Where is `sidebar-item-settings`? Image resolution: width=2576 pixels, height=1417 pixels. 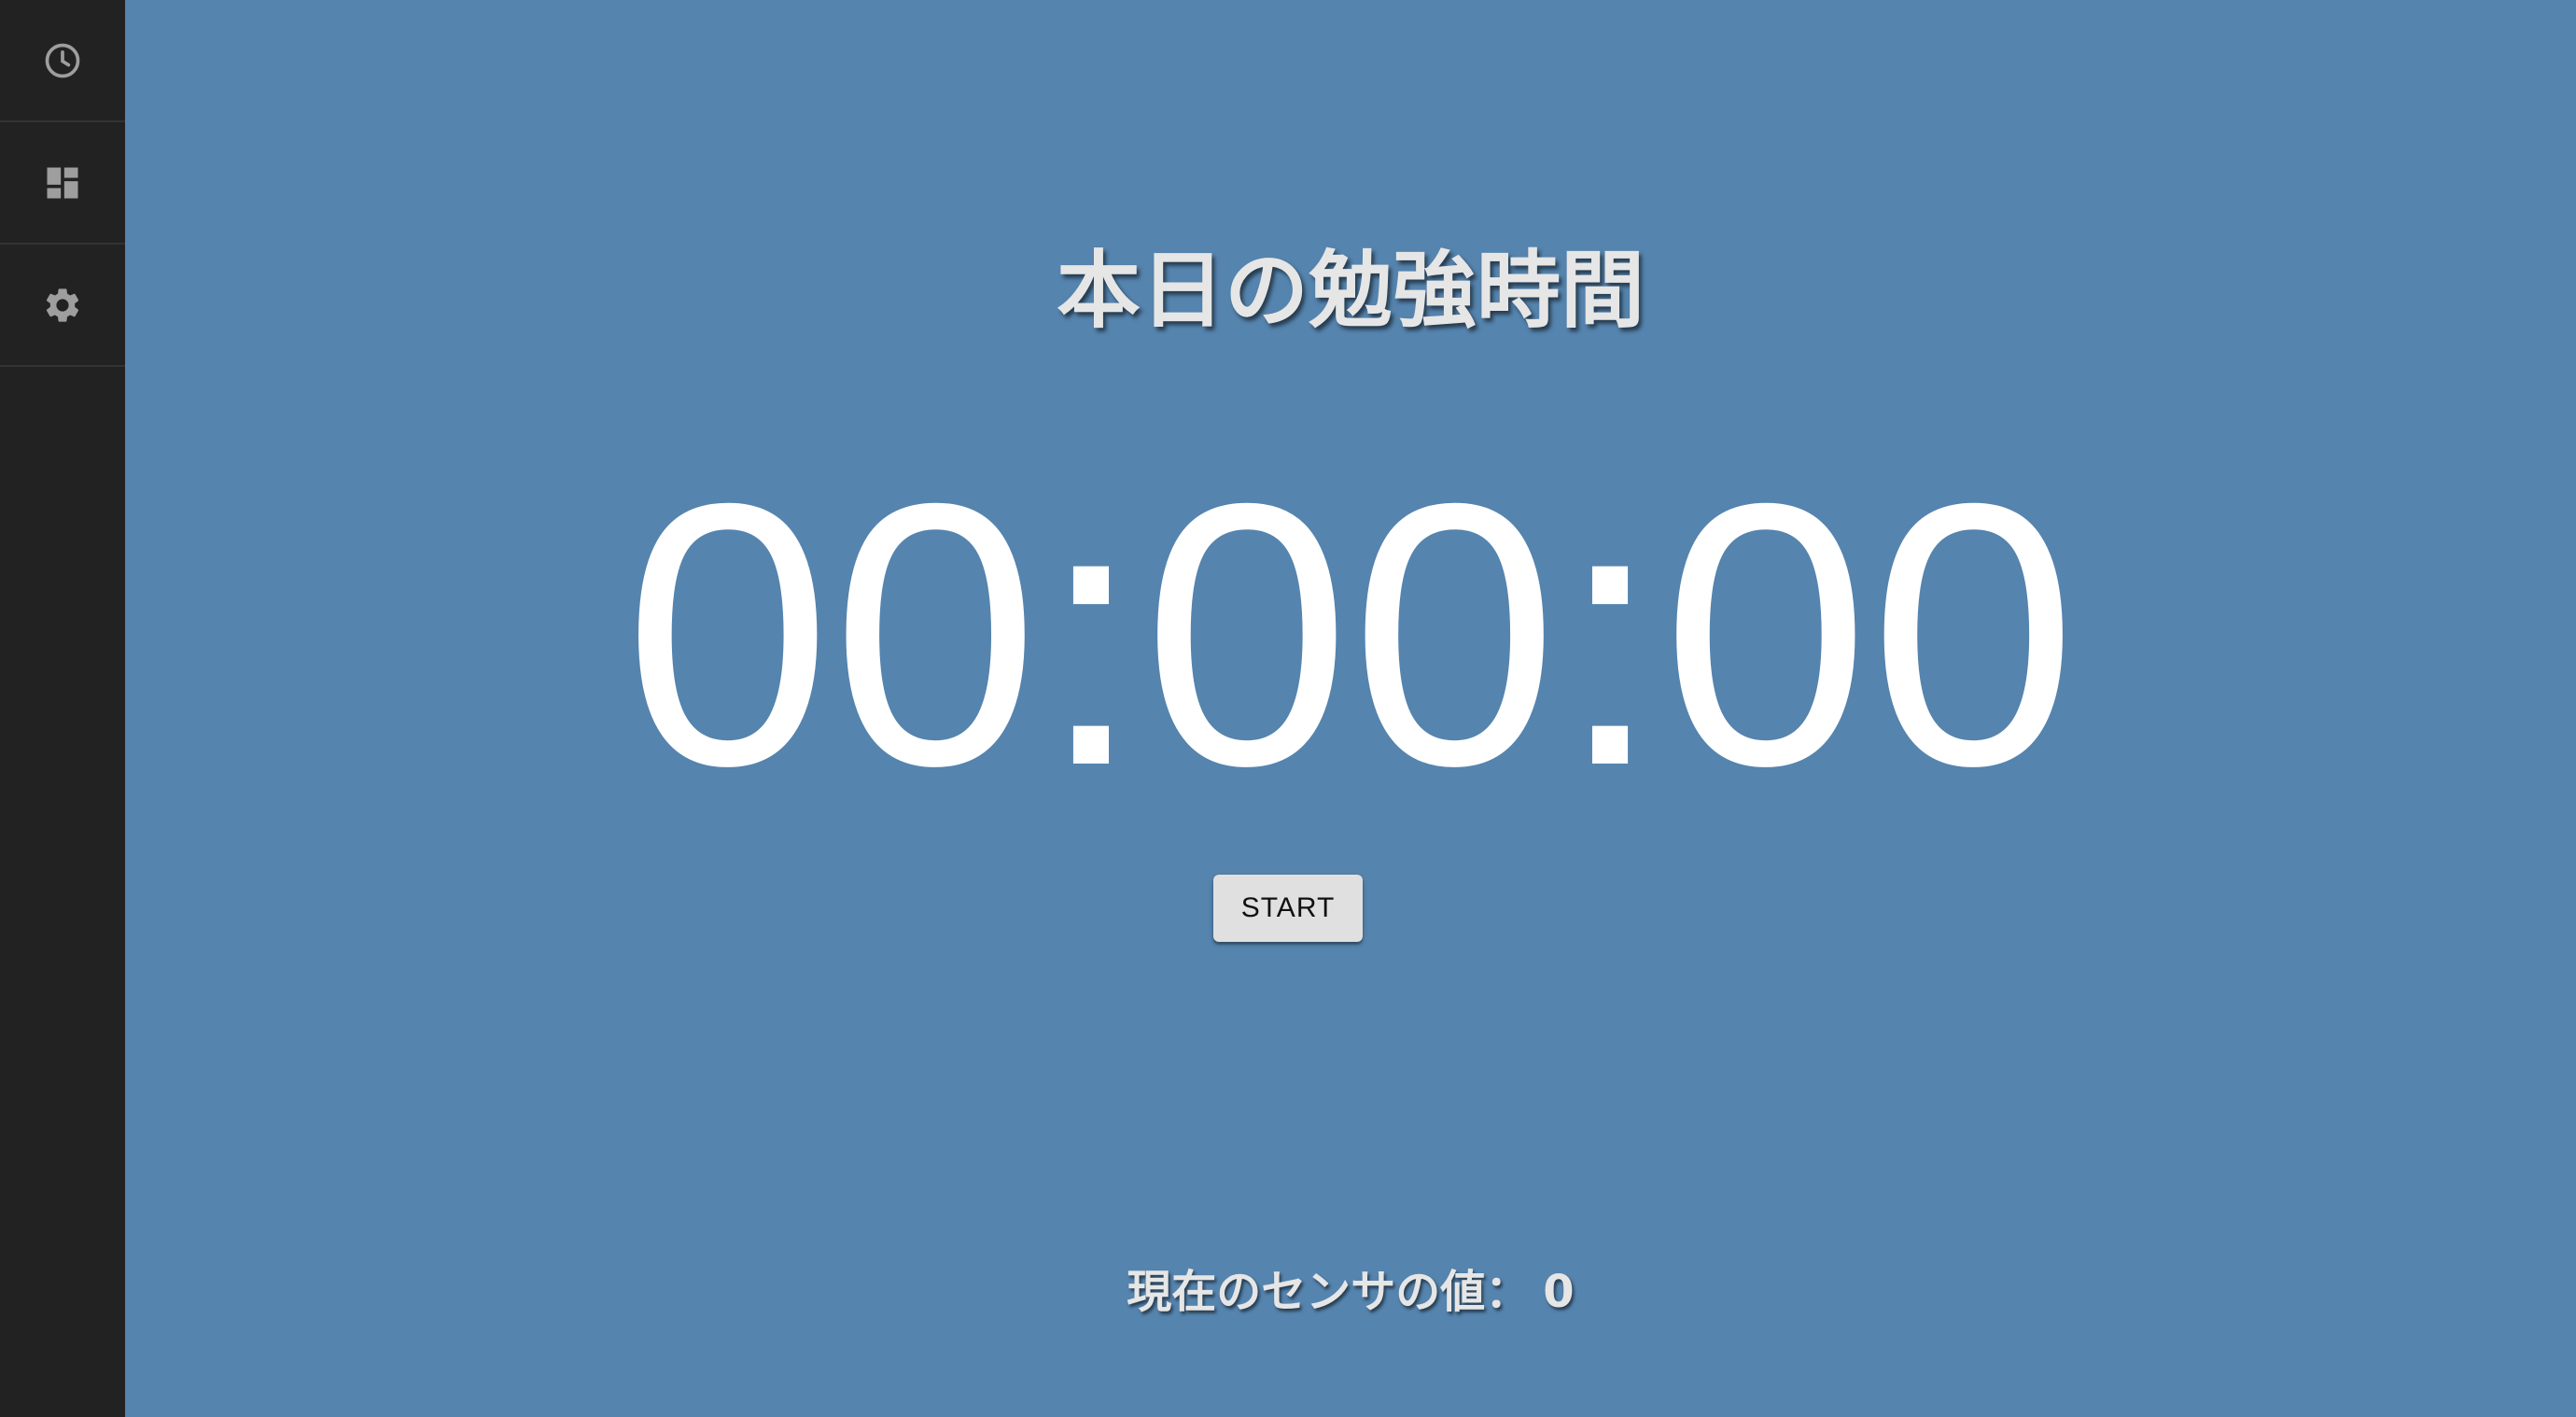
sidebar-item-settings is located at coordinates (62, 306).